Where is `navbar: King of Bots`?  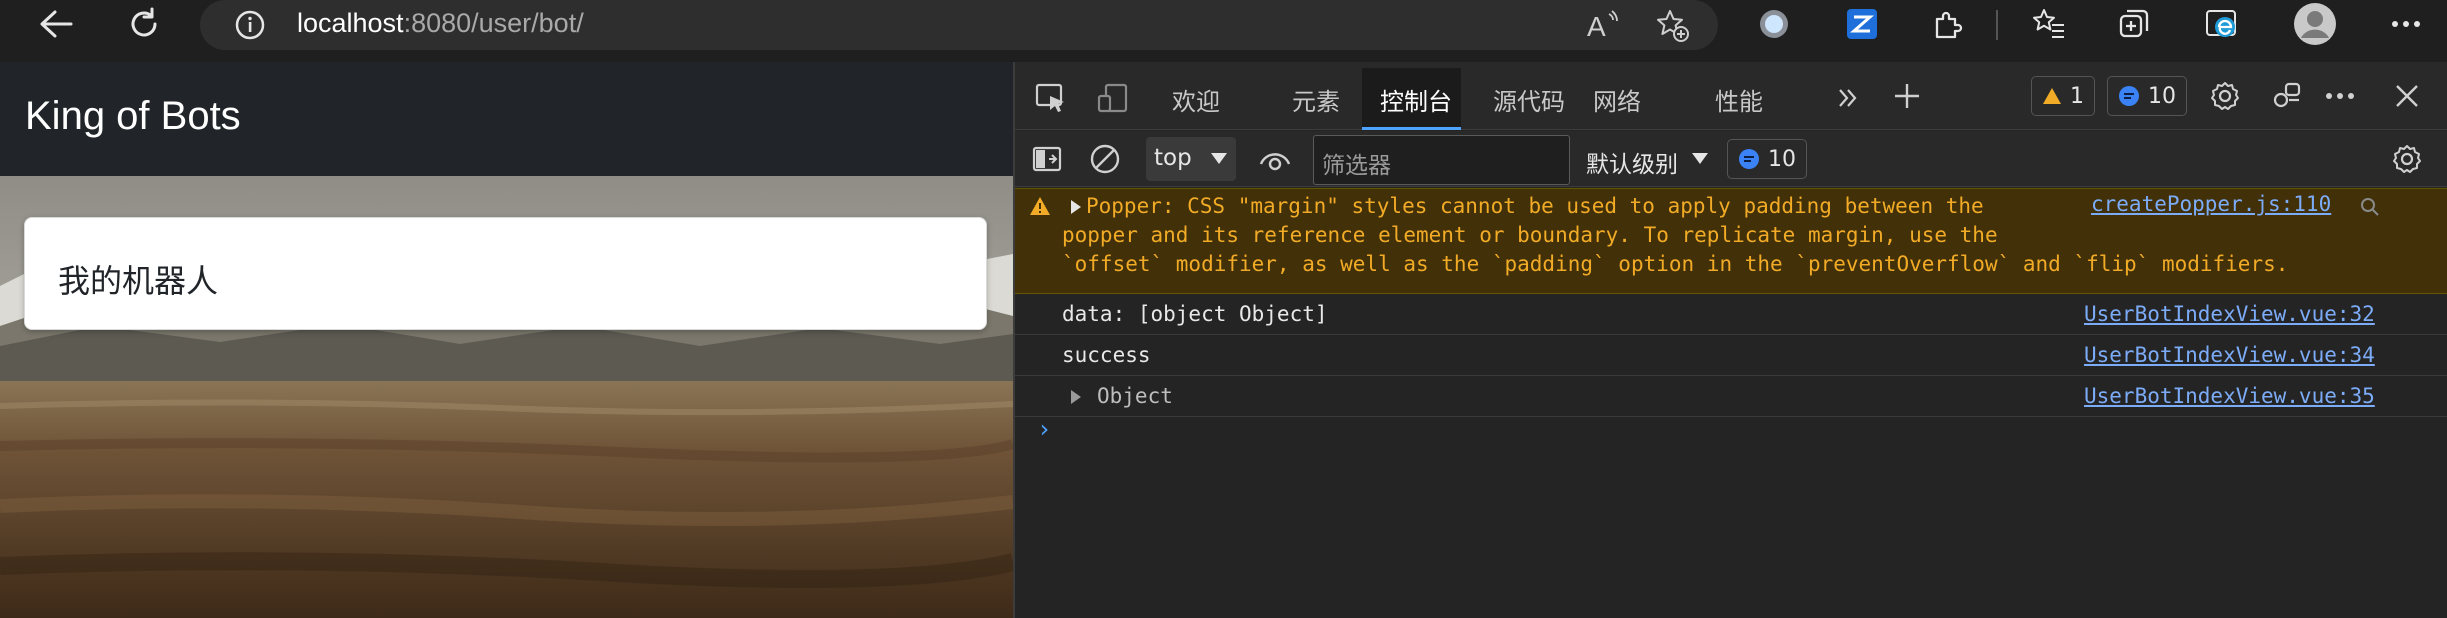 navbar: King of Bots is located at coordinates (506, 119).